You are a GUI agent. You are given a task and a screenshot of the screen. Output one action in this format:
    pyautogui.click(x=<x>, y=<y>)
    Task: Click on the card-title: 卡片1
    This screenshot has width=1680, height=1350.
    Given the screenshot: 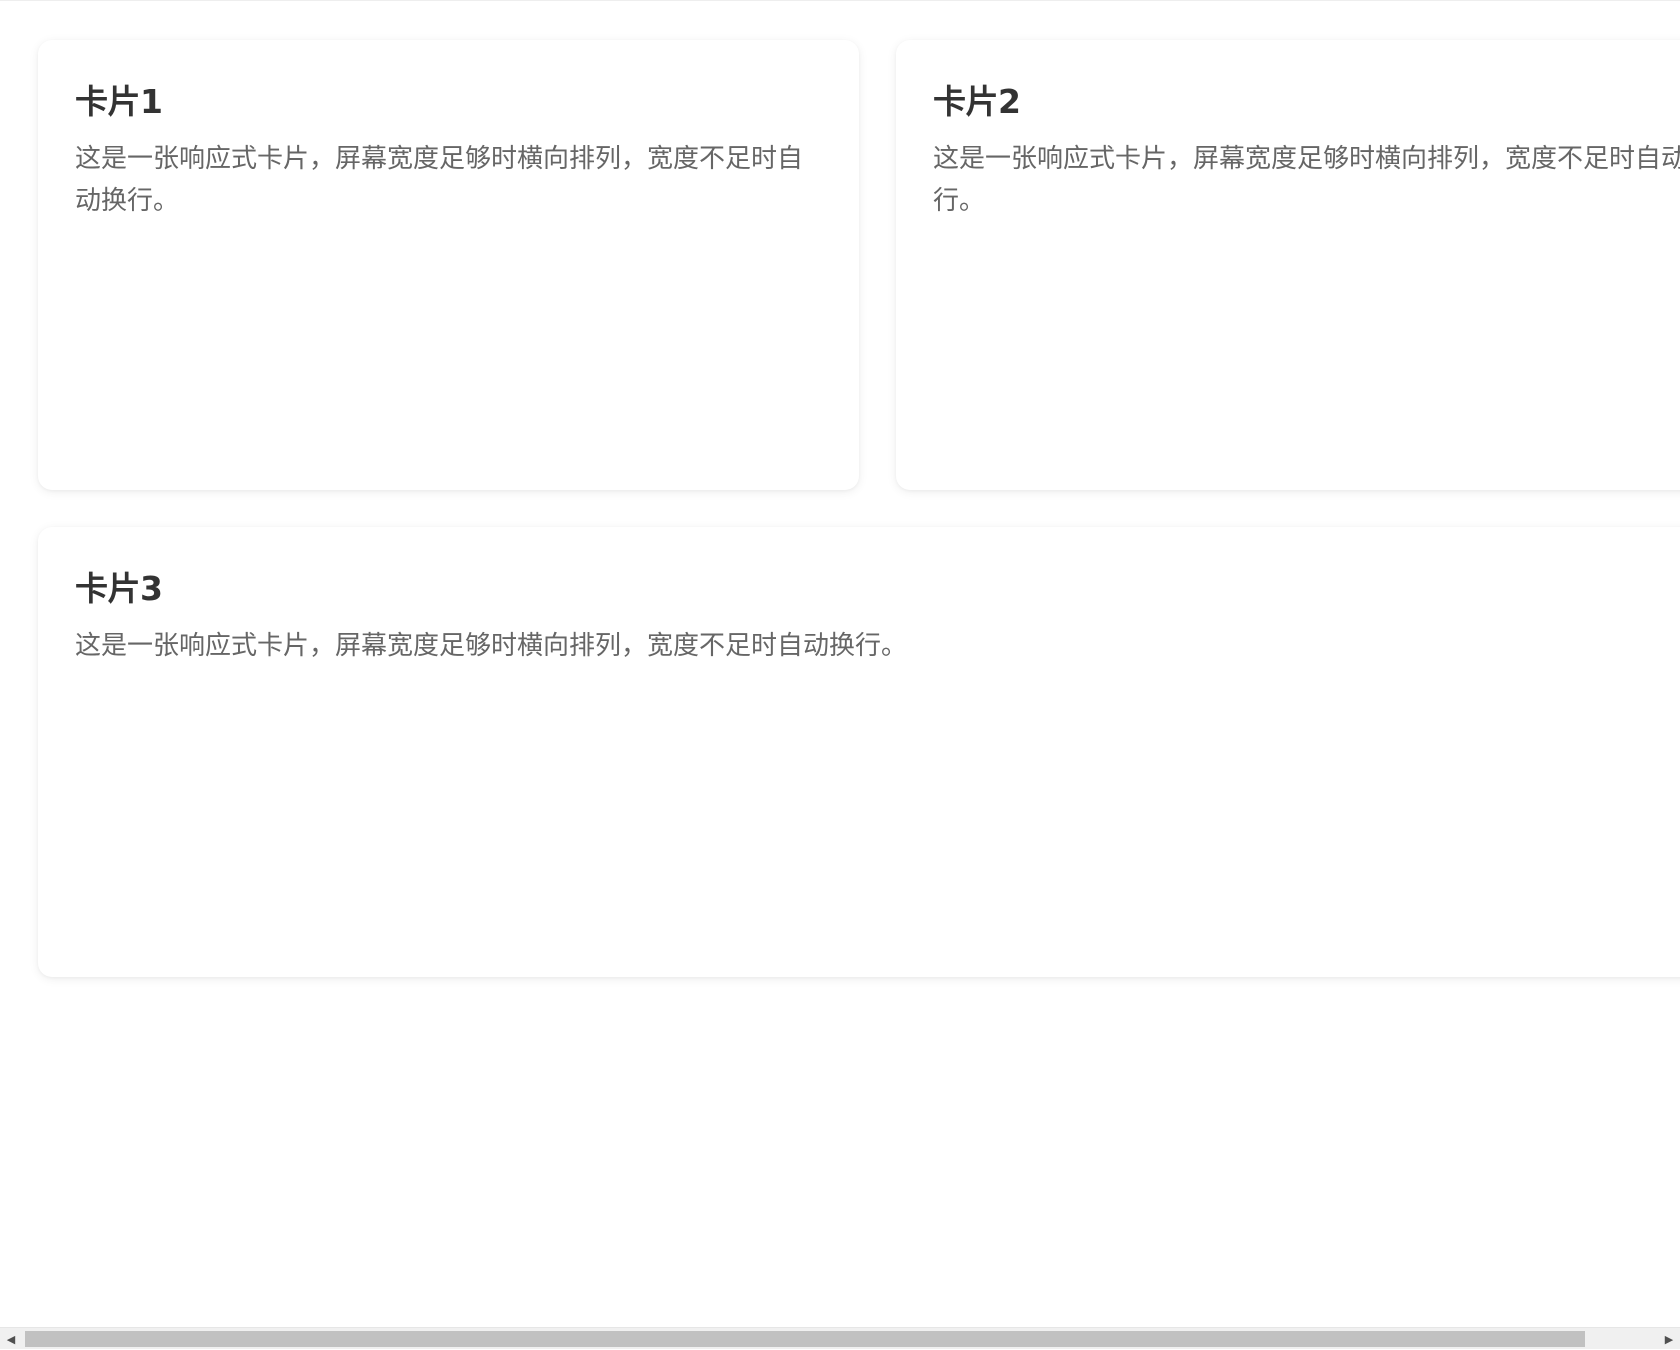 What is the action you would take?
    pyautogui.click(x=119, y=101)
    